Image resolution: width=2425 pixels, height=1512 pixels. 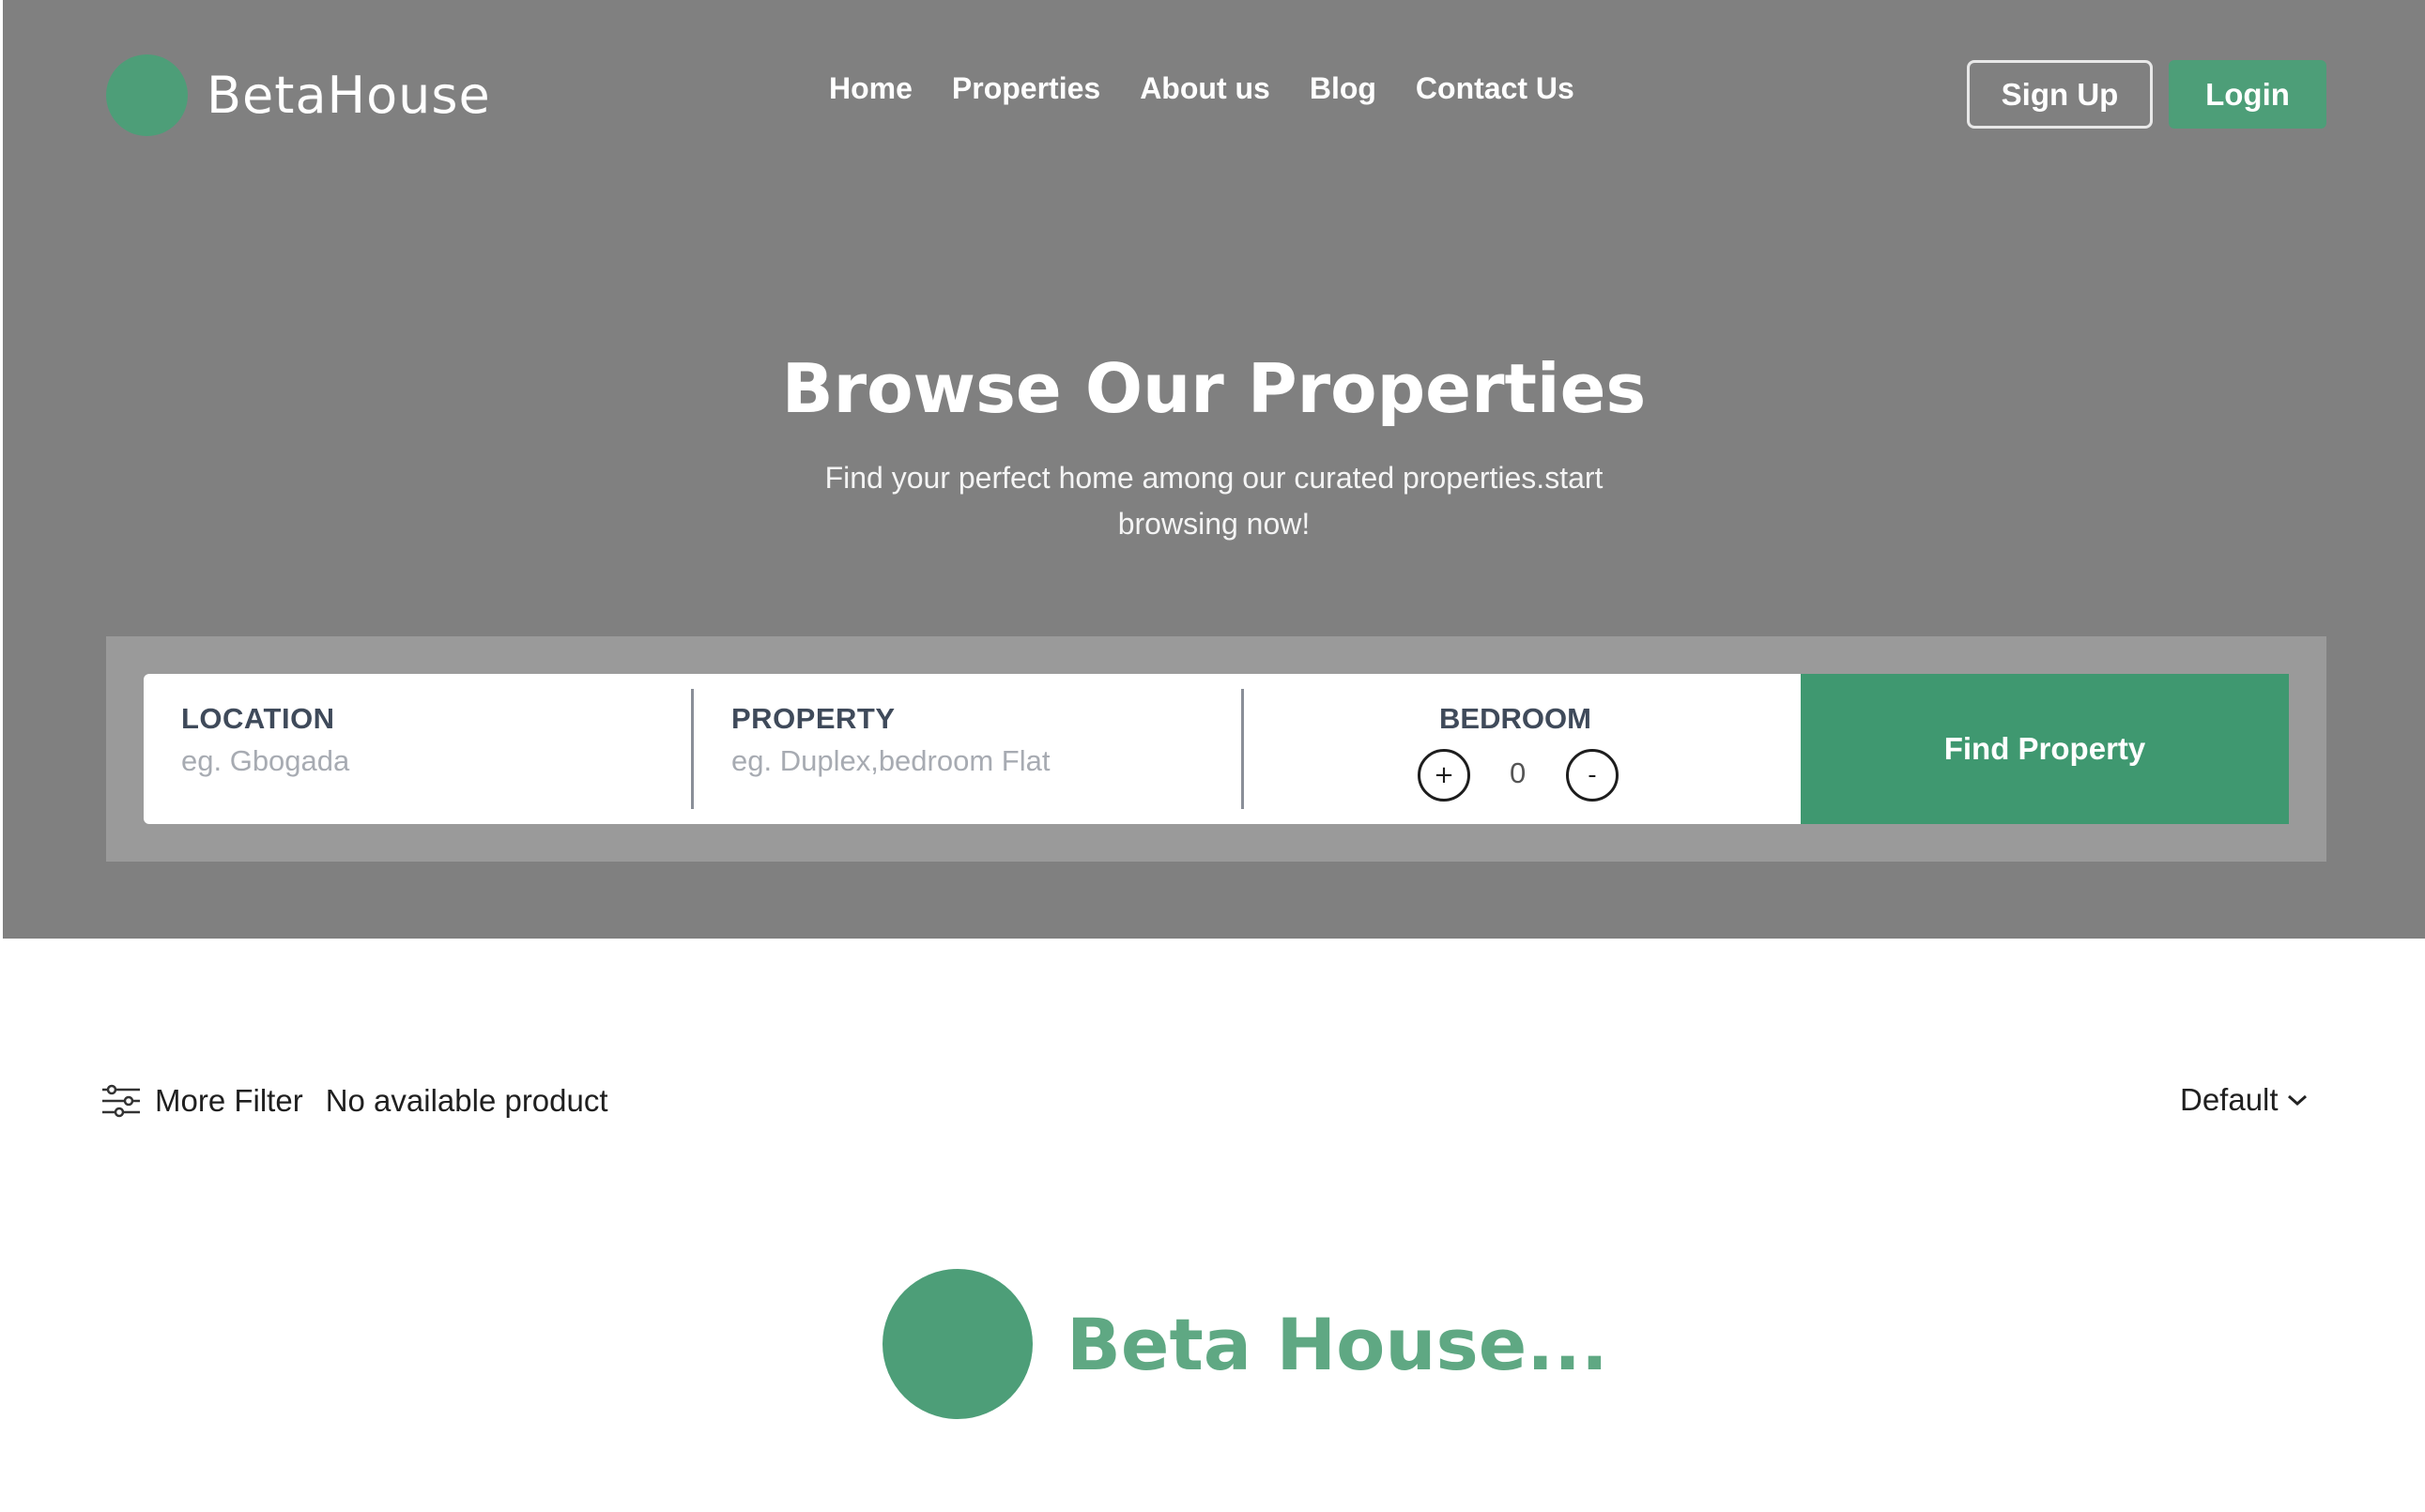 What do you see at coordinates (2045, 749) in the screenshot?
I see `find-property-button: Find Property` at bounding box center [2045, 749].